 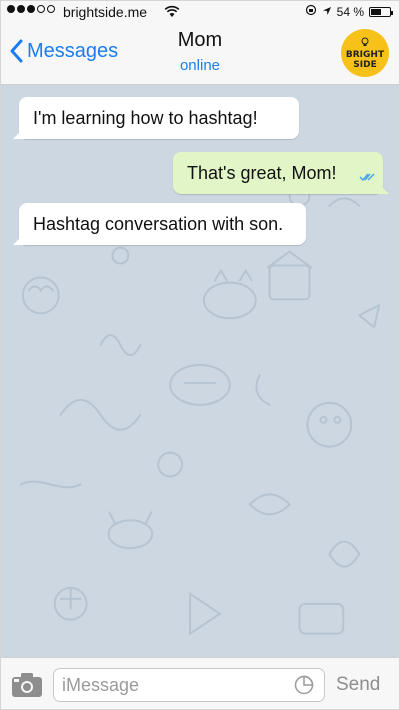 I want to click on lightbulb-icon, so click(x=365, y=43).